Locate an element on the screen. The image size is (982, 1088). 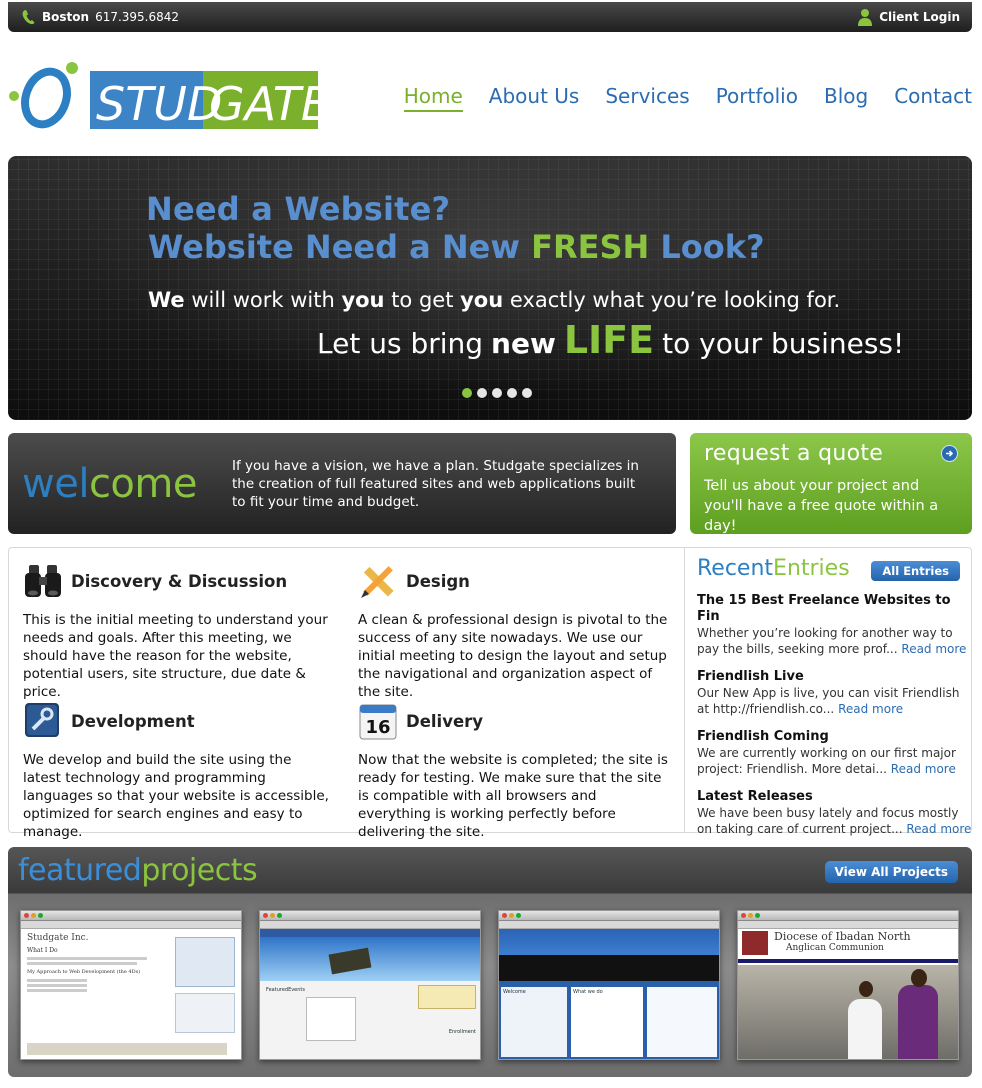
project-thumbnail-2: FeaturedEvents Enrollment is located at coordinates (370, 985).